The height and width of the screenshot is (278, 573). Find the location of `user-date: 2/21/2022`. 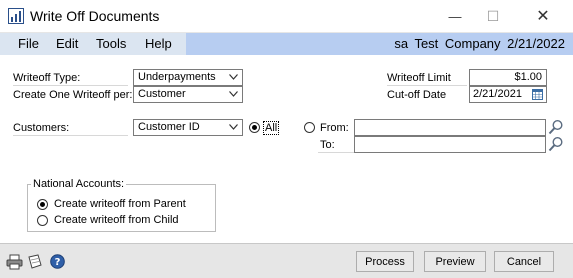

user-date: 2/21/2022 is located at coordinates (536, 43).